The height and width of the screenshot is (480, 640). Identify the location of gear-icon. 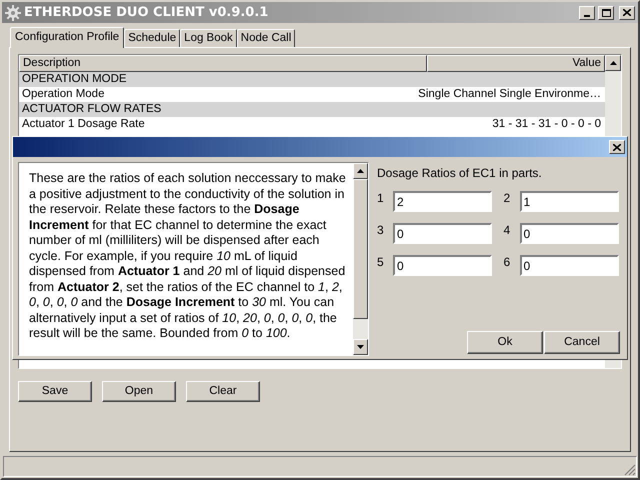
(13, 12).